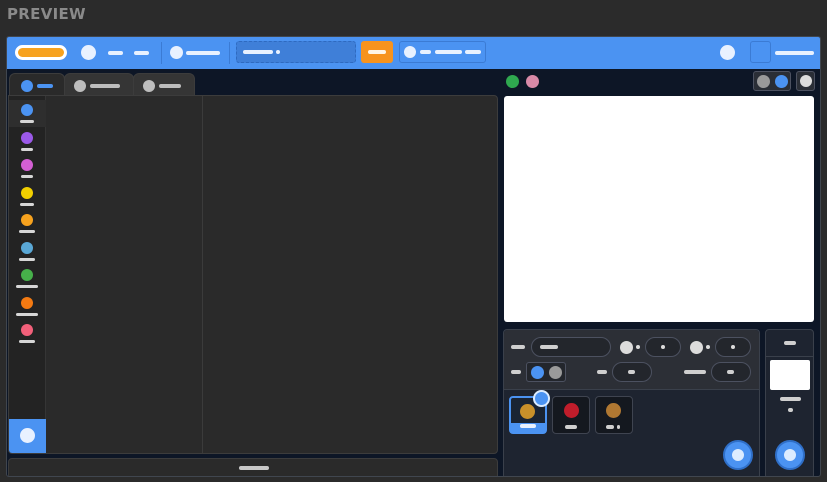 This screenshot has width=827, height=482. I want to click on view-blue-icon, so click(781, 81).